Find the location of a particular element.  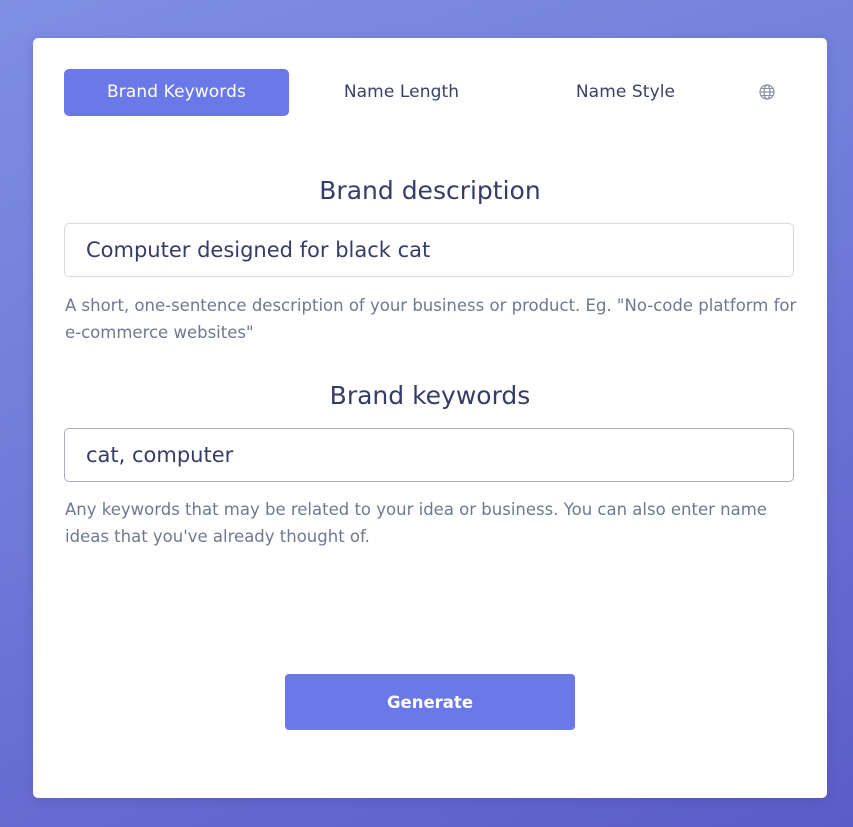

globe-icon is located at coordinates (767, 92).